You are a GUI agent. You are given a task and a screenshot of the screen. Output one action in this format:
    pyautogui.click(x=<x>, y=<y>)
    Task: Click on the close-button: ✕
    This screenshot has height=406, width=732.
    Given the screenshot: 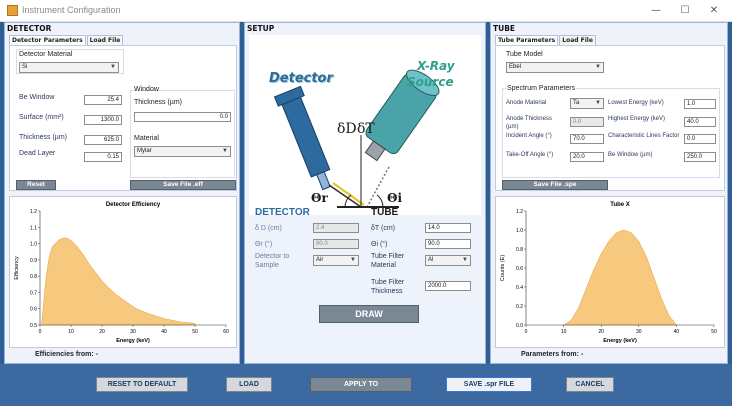 What is the action you would take?
    pyautogui.click(x=714, y=10)
    